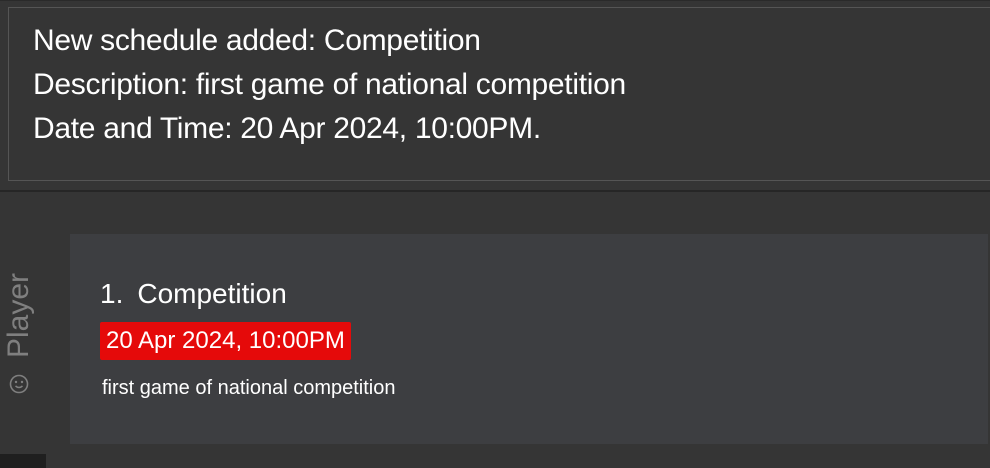 Image resolution: width=990 pixels, height=468 pixels. I want to click on schedule-name: Competition, so click(212, 293).